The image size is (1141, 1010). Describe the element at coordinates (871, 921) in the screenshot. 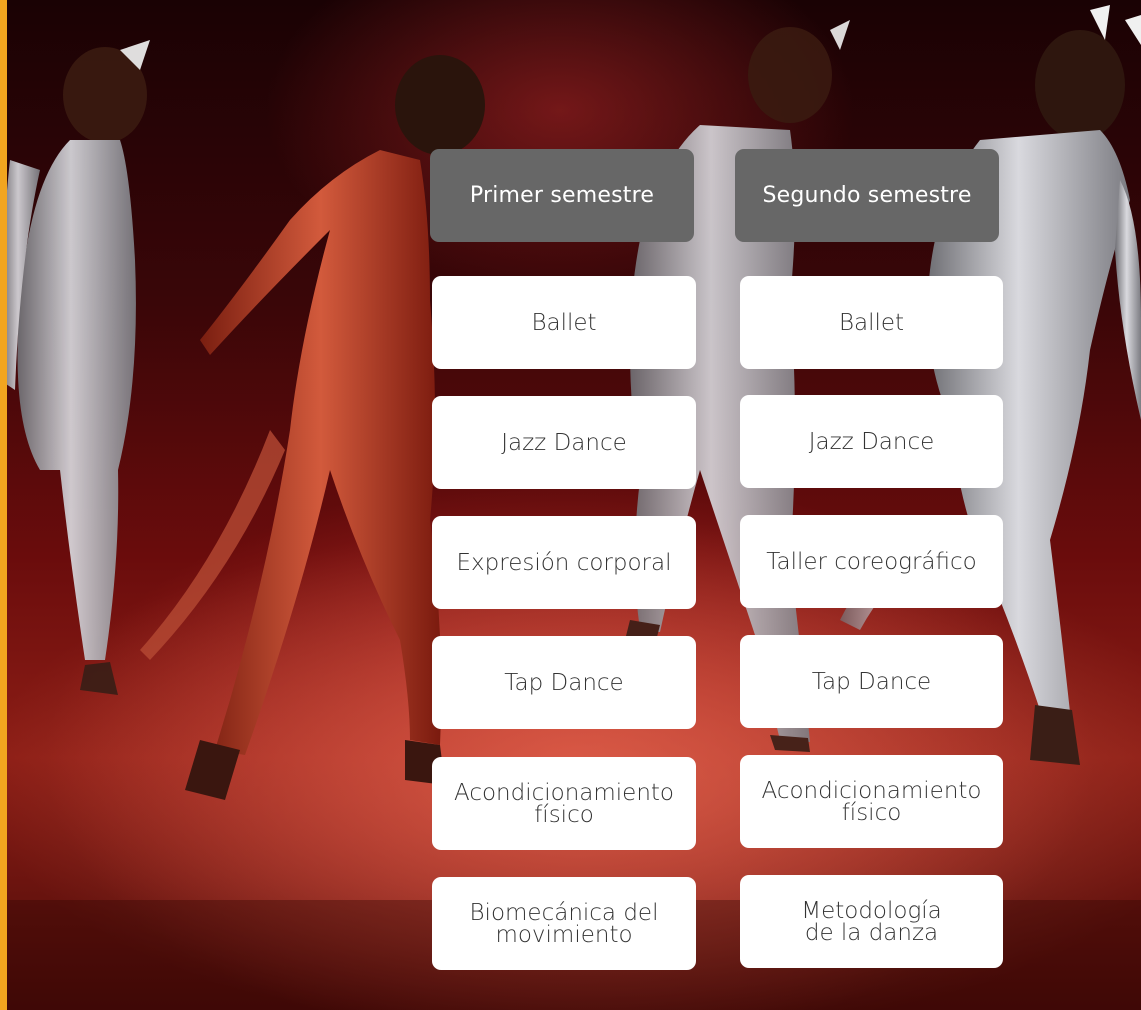

I see `course-card: Metodología de la danza` at that location.